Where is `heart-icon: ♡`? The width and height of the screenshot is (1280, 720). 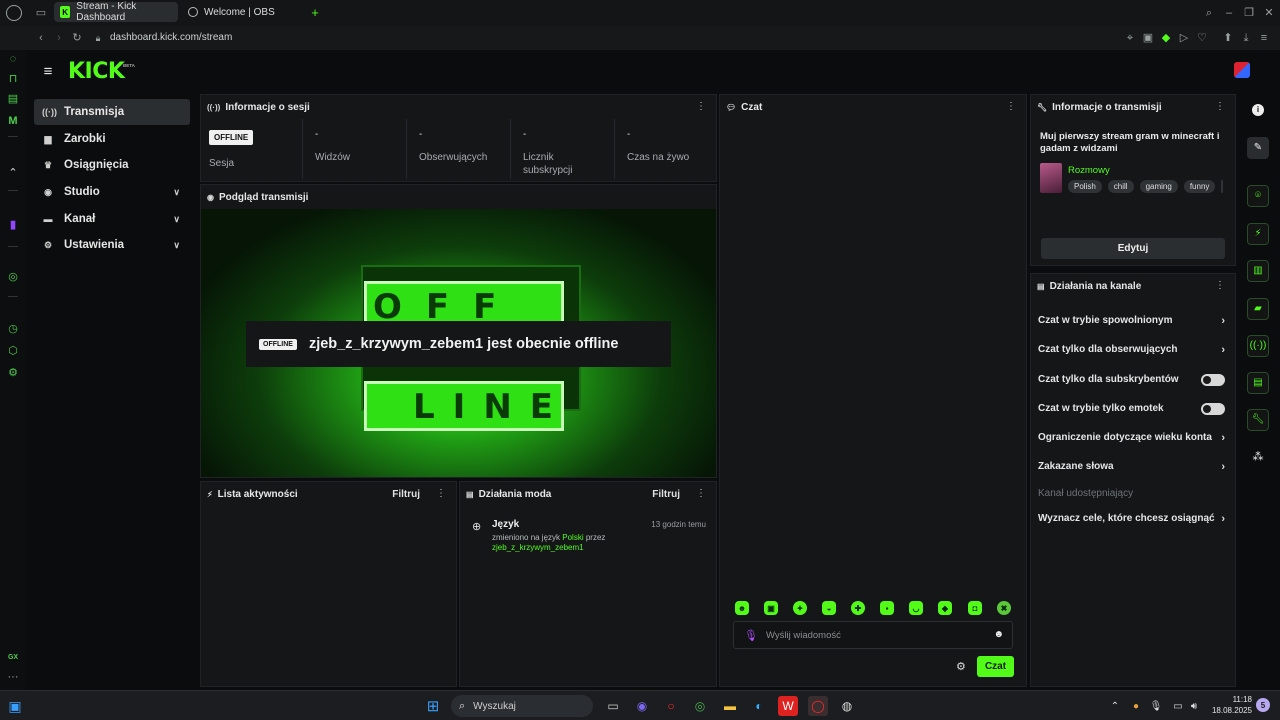 heart-icon: ♡ is located at coordinates (1202, 38).